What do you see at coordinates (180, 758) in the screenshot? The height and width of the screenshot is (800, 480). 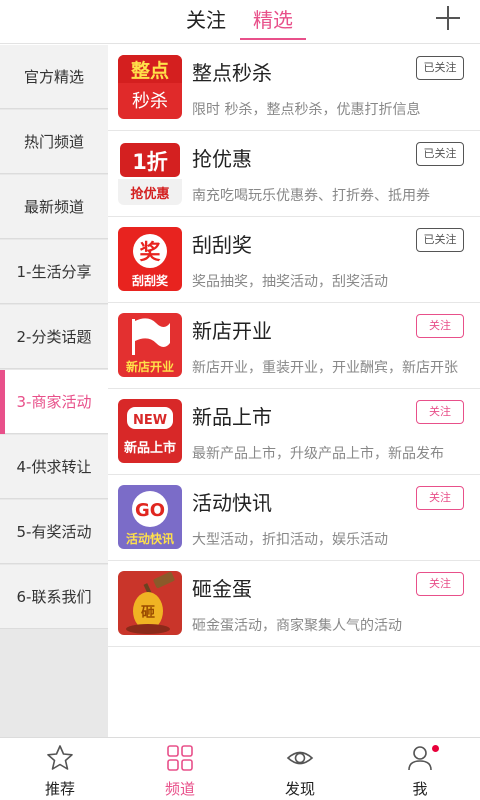 I see `grid-icon` at bounding box center [180, 758].